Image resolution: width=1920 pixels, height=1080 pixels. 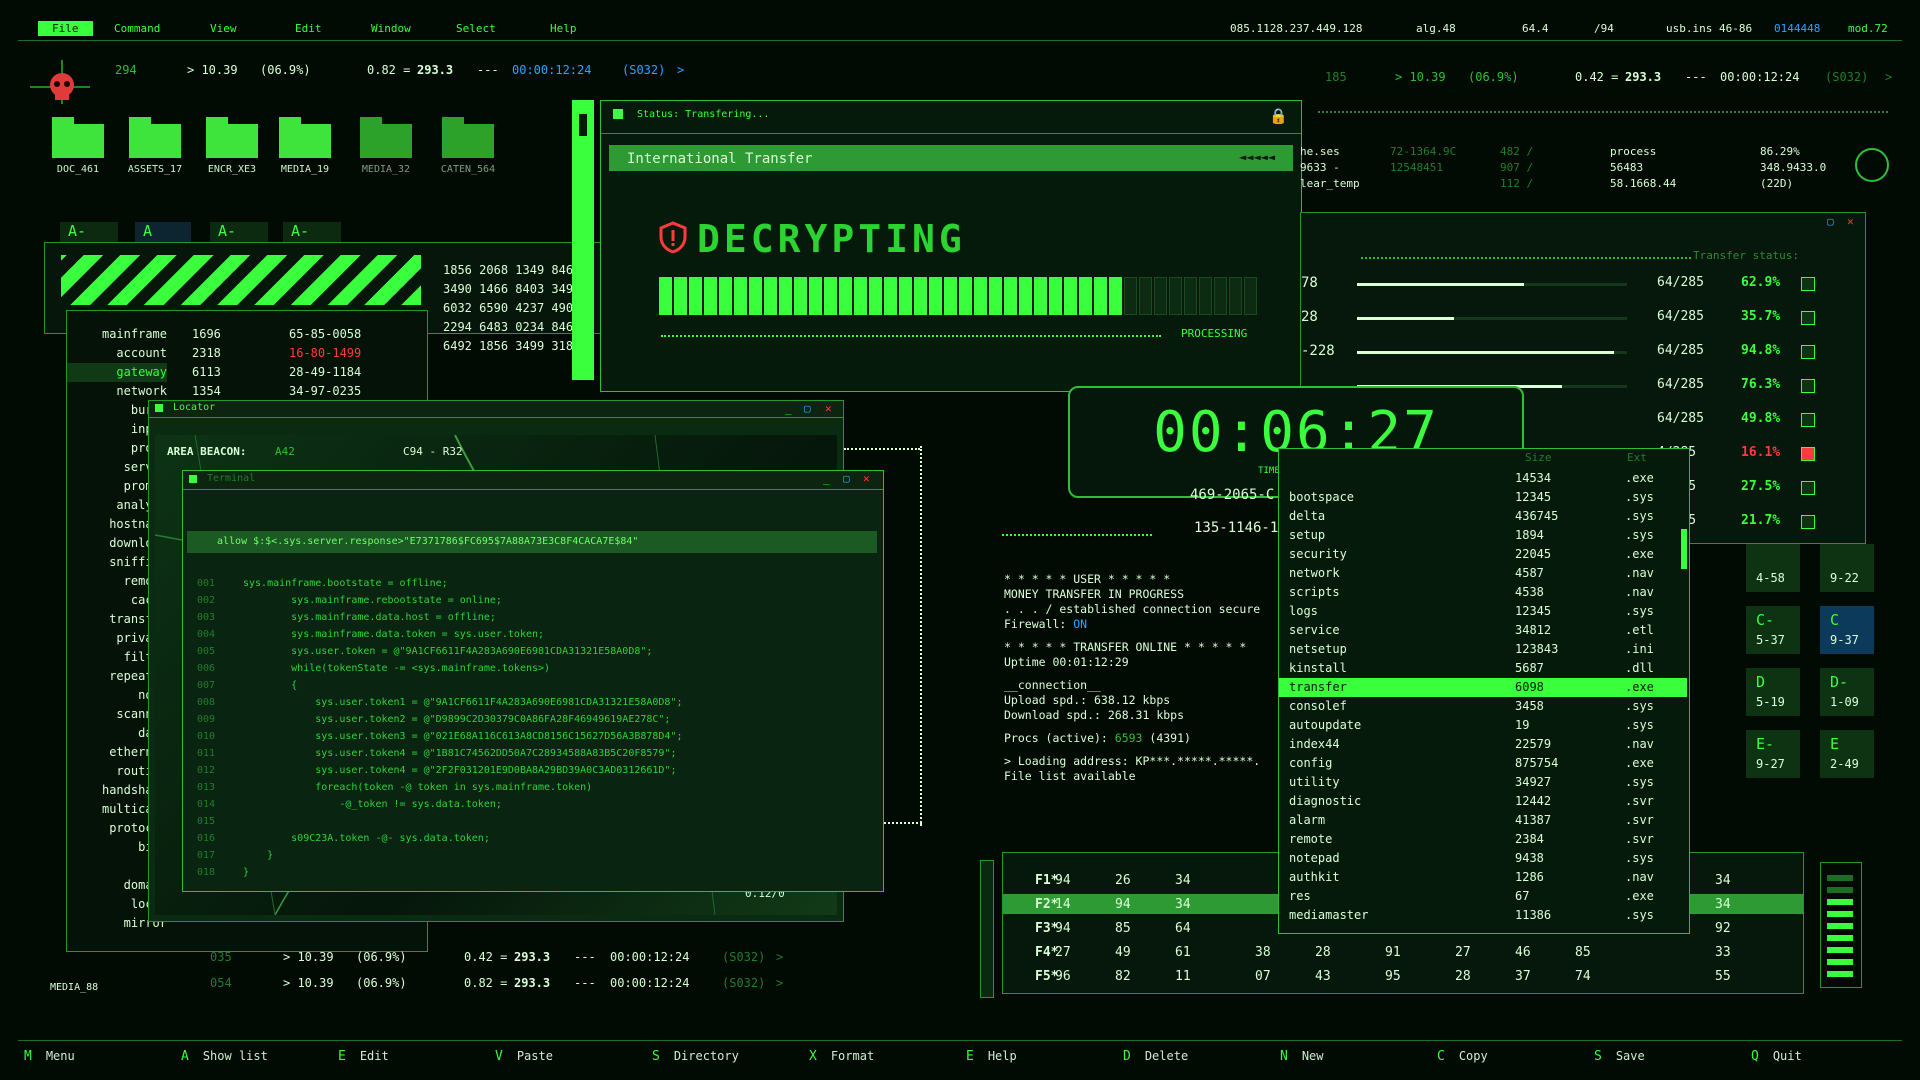 I want to click on file-row: consolef 3458 .sys, so click(x=1483, y=706).